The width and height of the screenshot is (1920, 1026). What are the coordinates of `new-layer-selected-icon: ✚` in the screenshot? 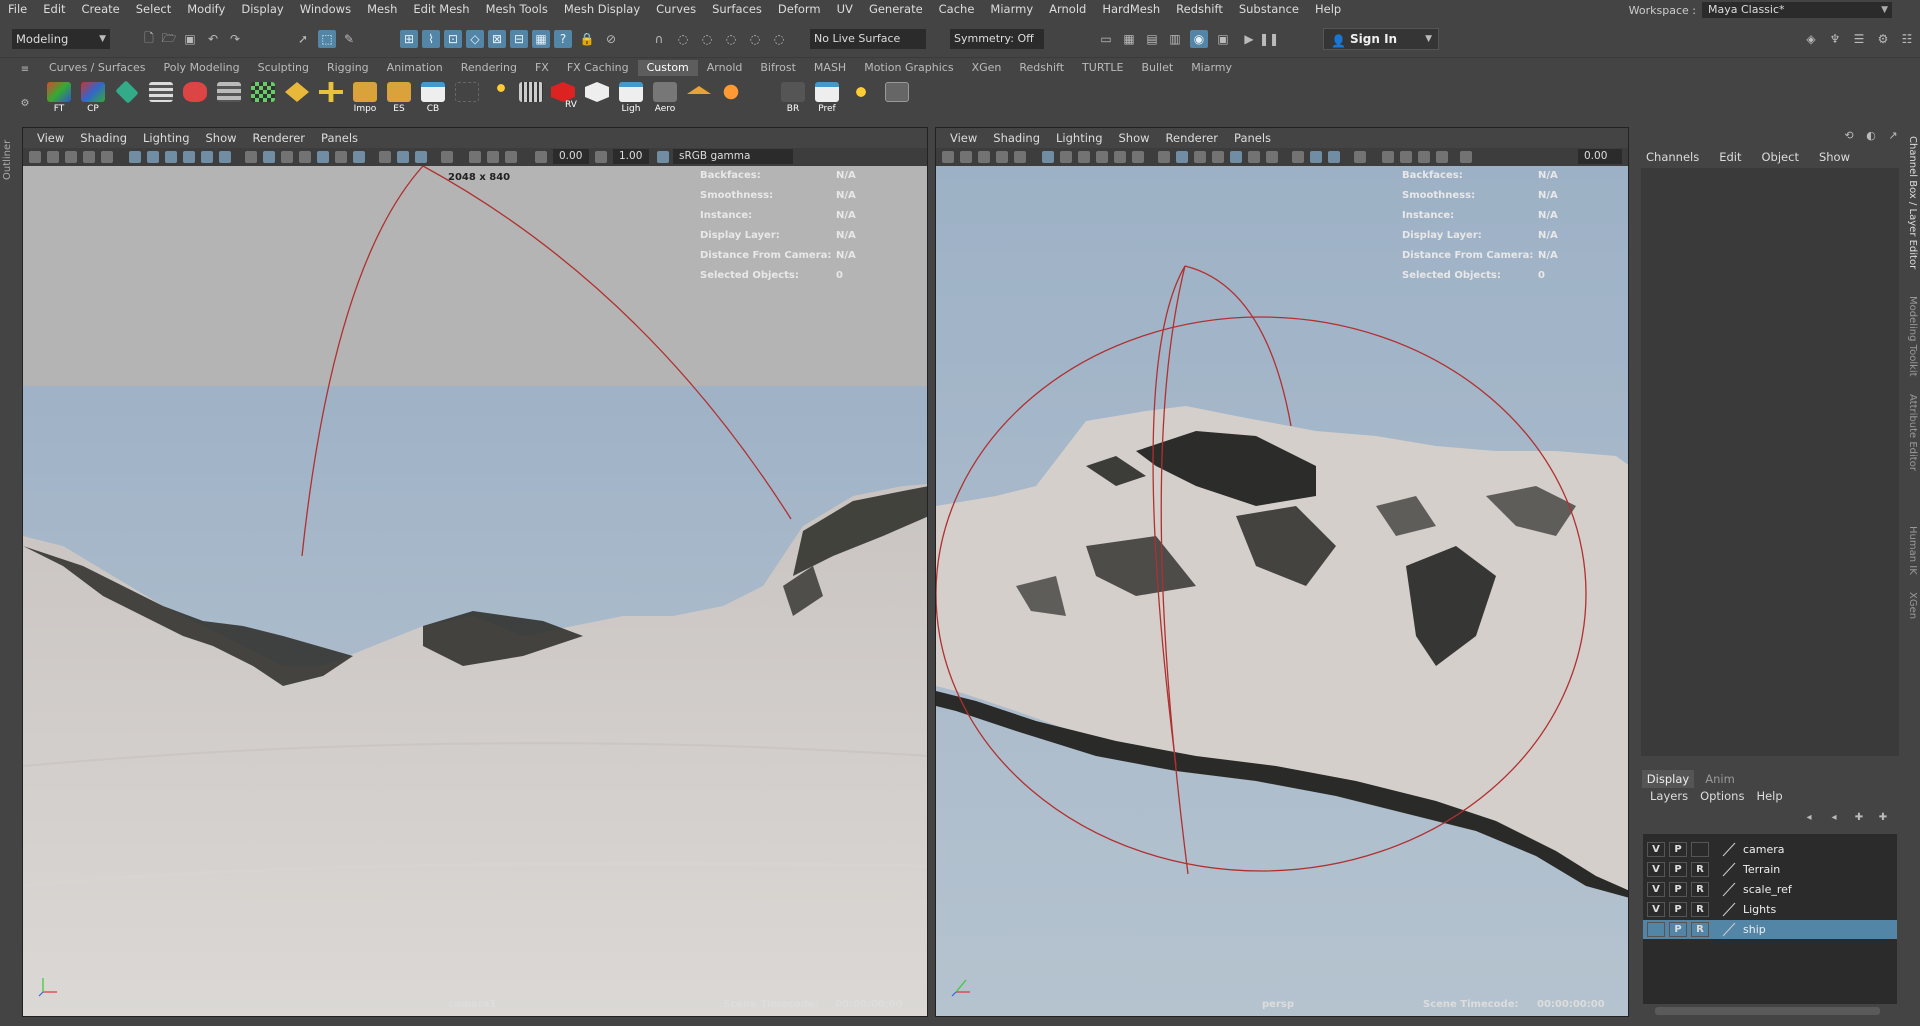 It's located at (1883, 817).